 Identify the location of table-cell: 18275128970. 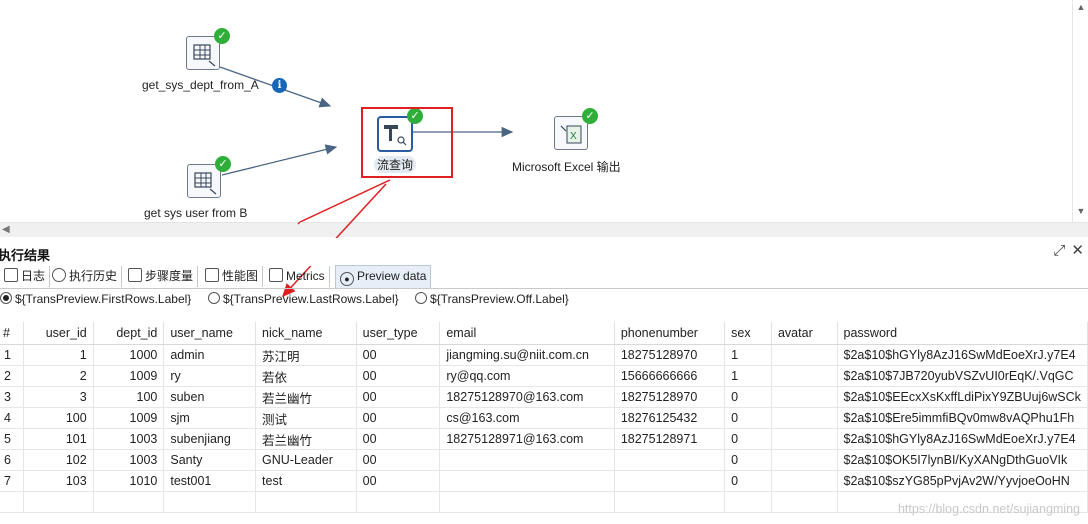
(670, 355).